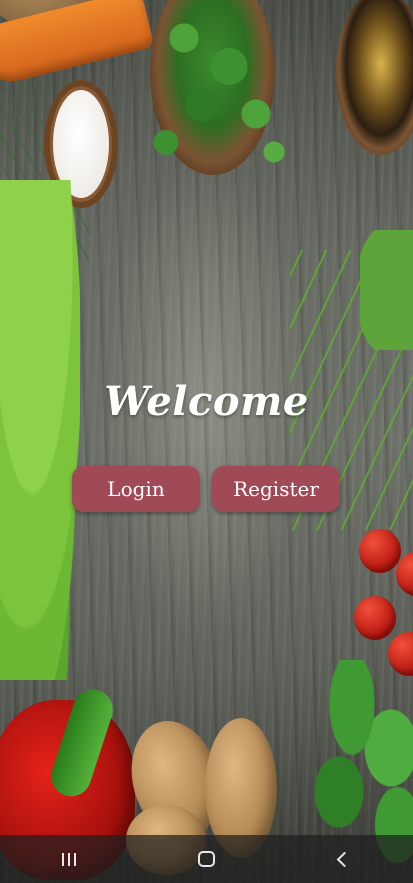 The height and width of the screenshot is (883, 413). What do you see at coordinates (220, 95) in the screenshot?
I see `parsley-image` at bounding box center [220, 95].